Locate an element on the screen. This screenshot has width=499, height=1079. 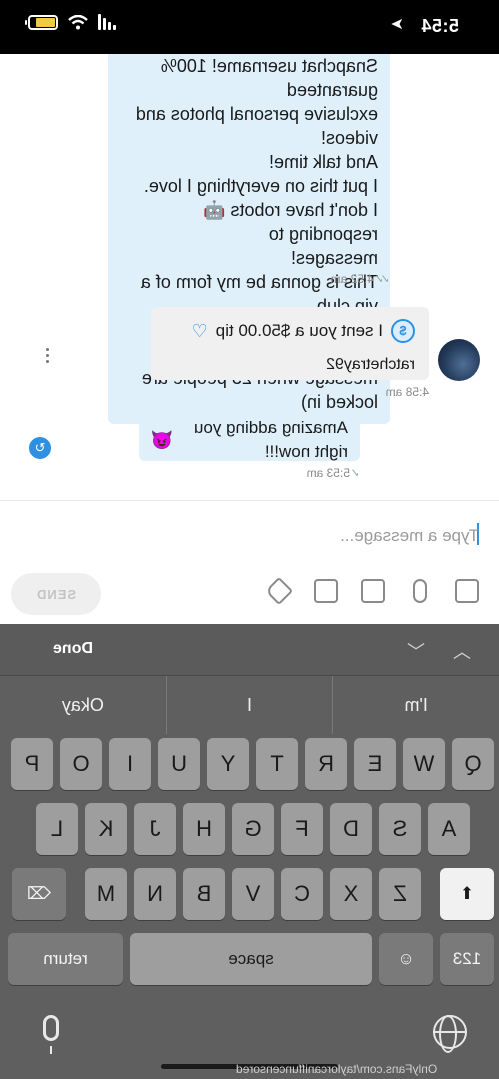
message-time: 5:53 am is located at coordinates (328, 473).